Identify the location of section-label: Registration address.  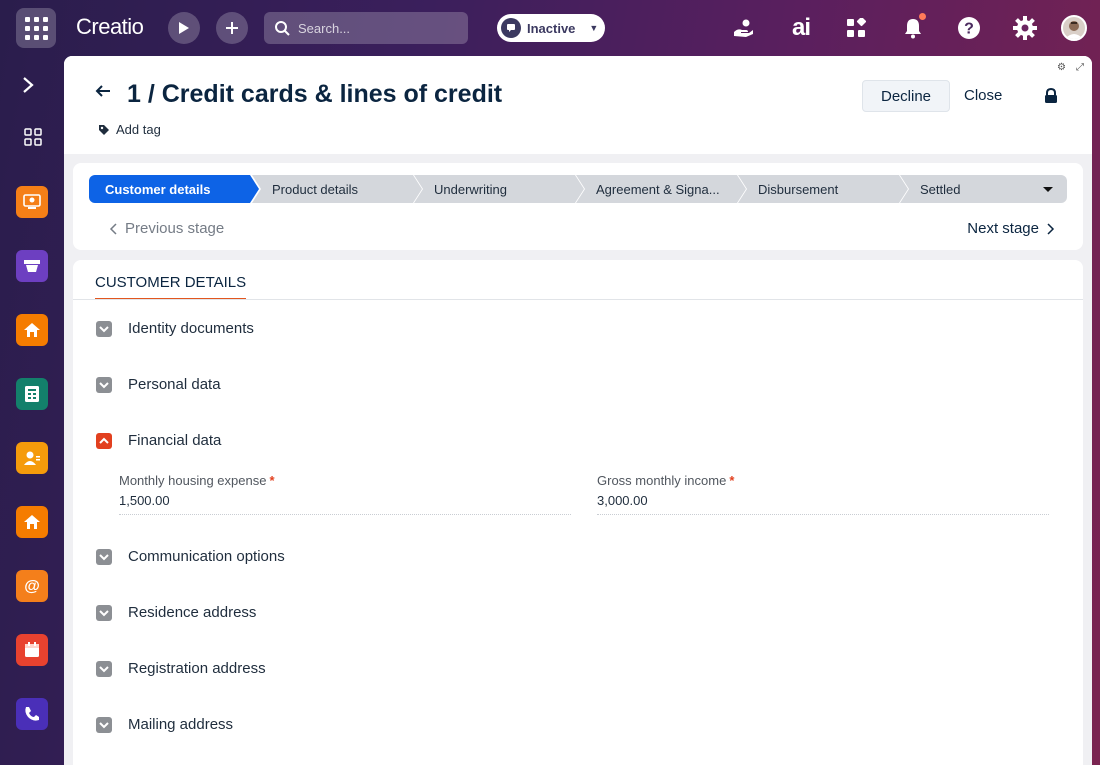
(197, 668).